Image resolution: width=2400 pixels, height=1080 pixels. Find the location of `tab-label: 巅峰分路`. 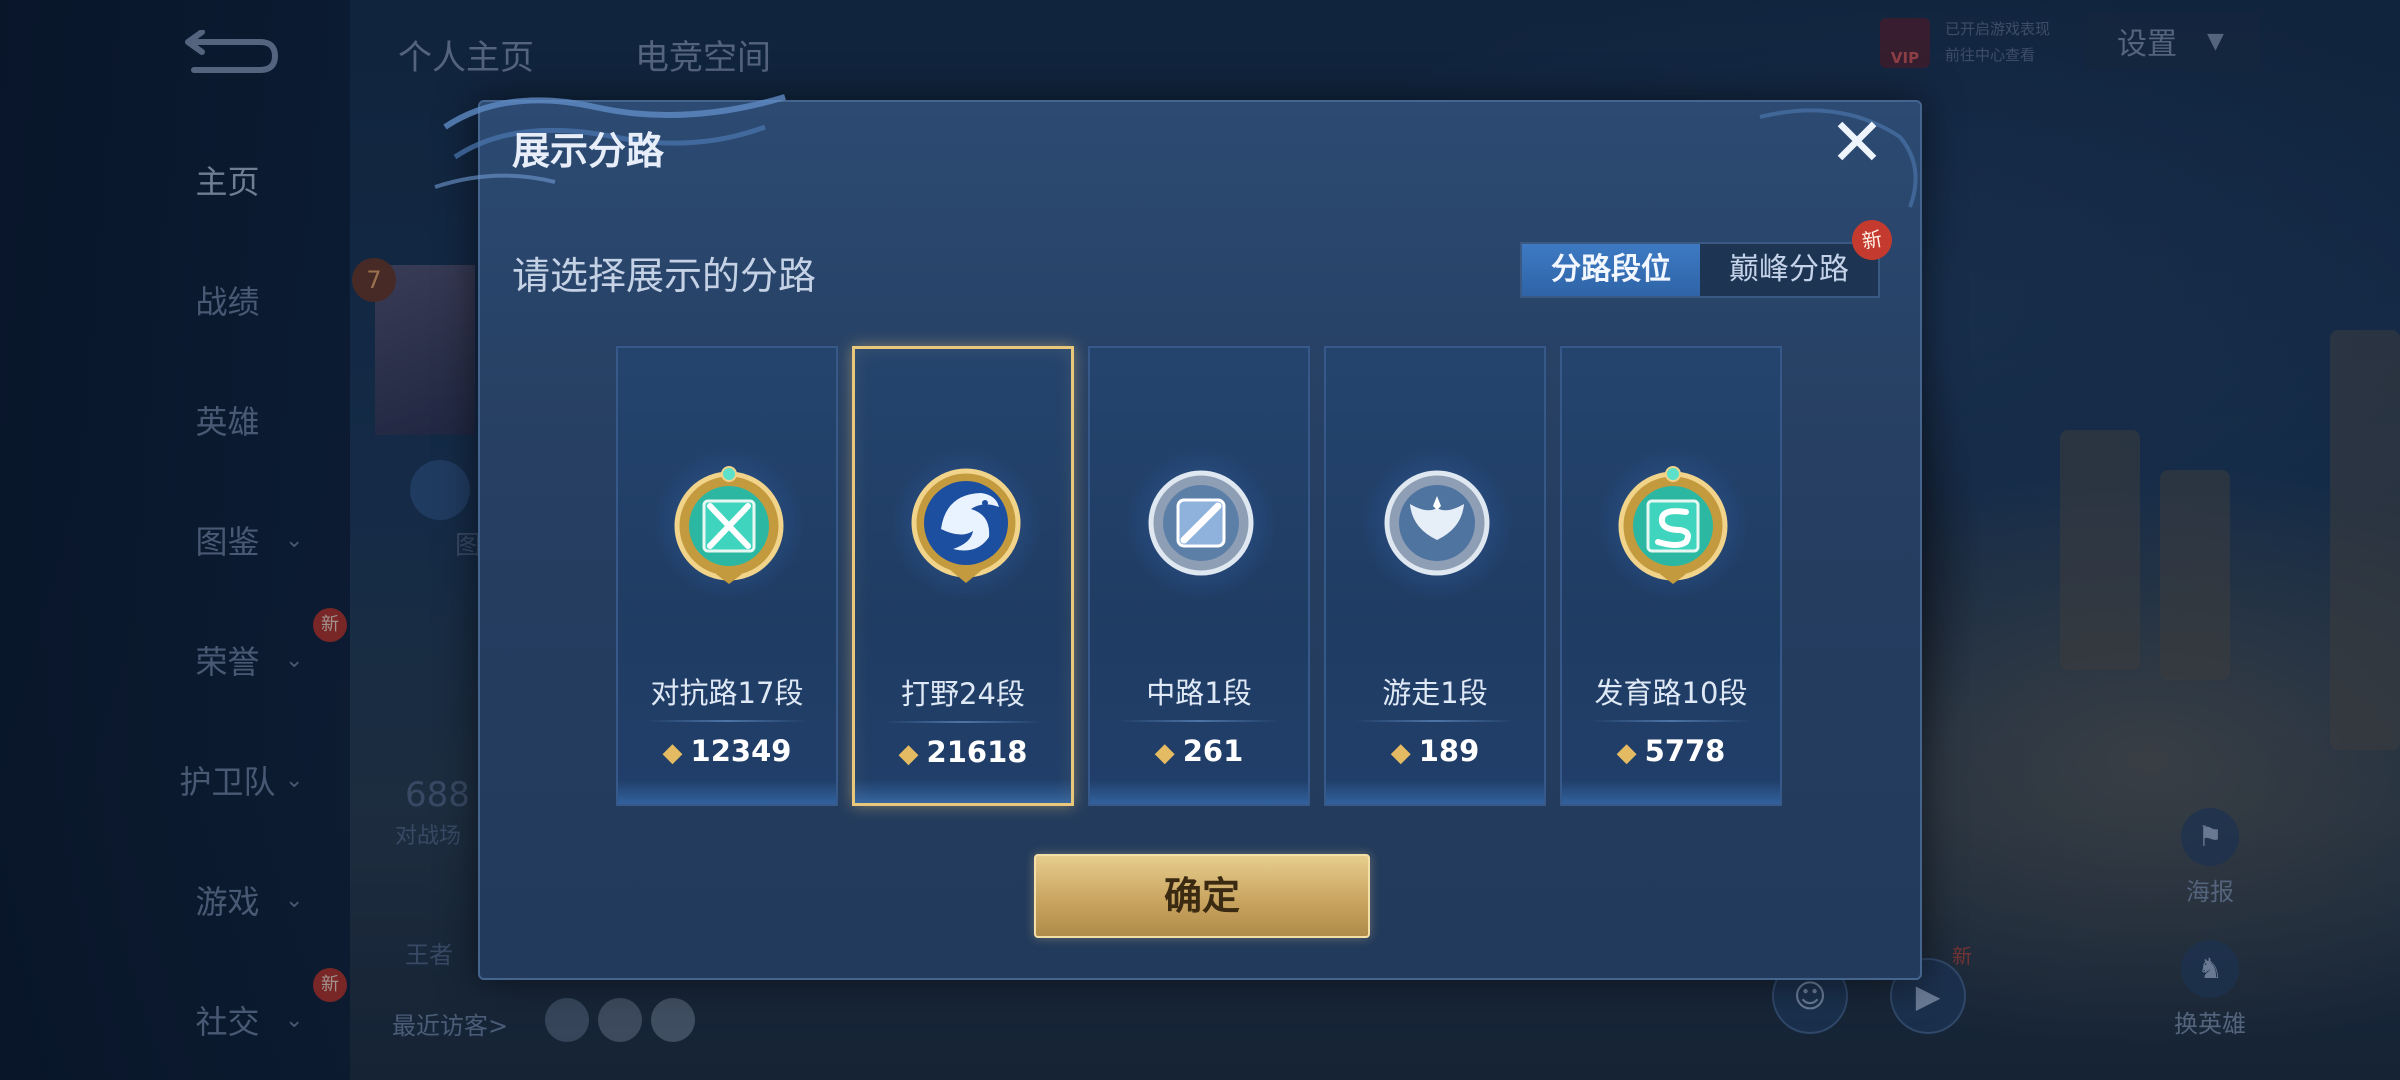

tab-label: 巅峰分路 is located at coordinates (1789, 269).